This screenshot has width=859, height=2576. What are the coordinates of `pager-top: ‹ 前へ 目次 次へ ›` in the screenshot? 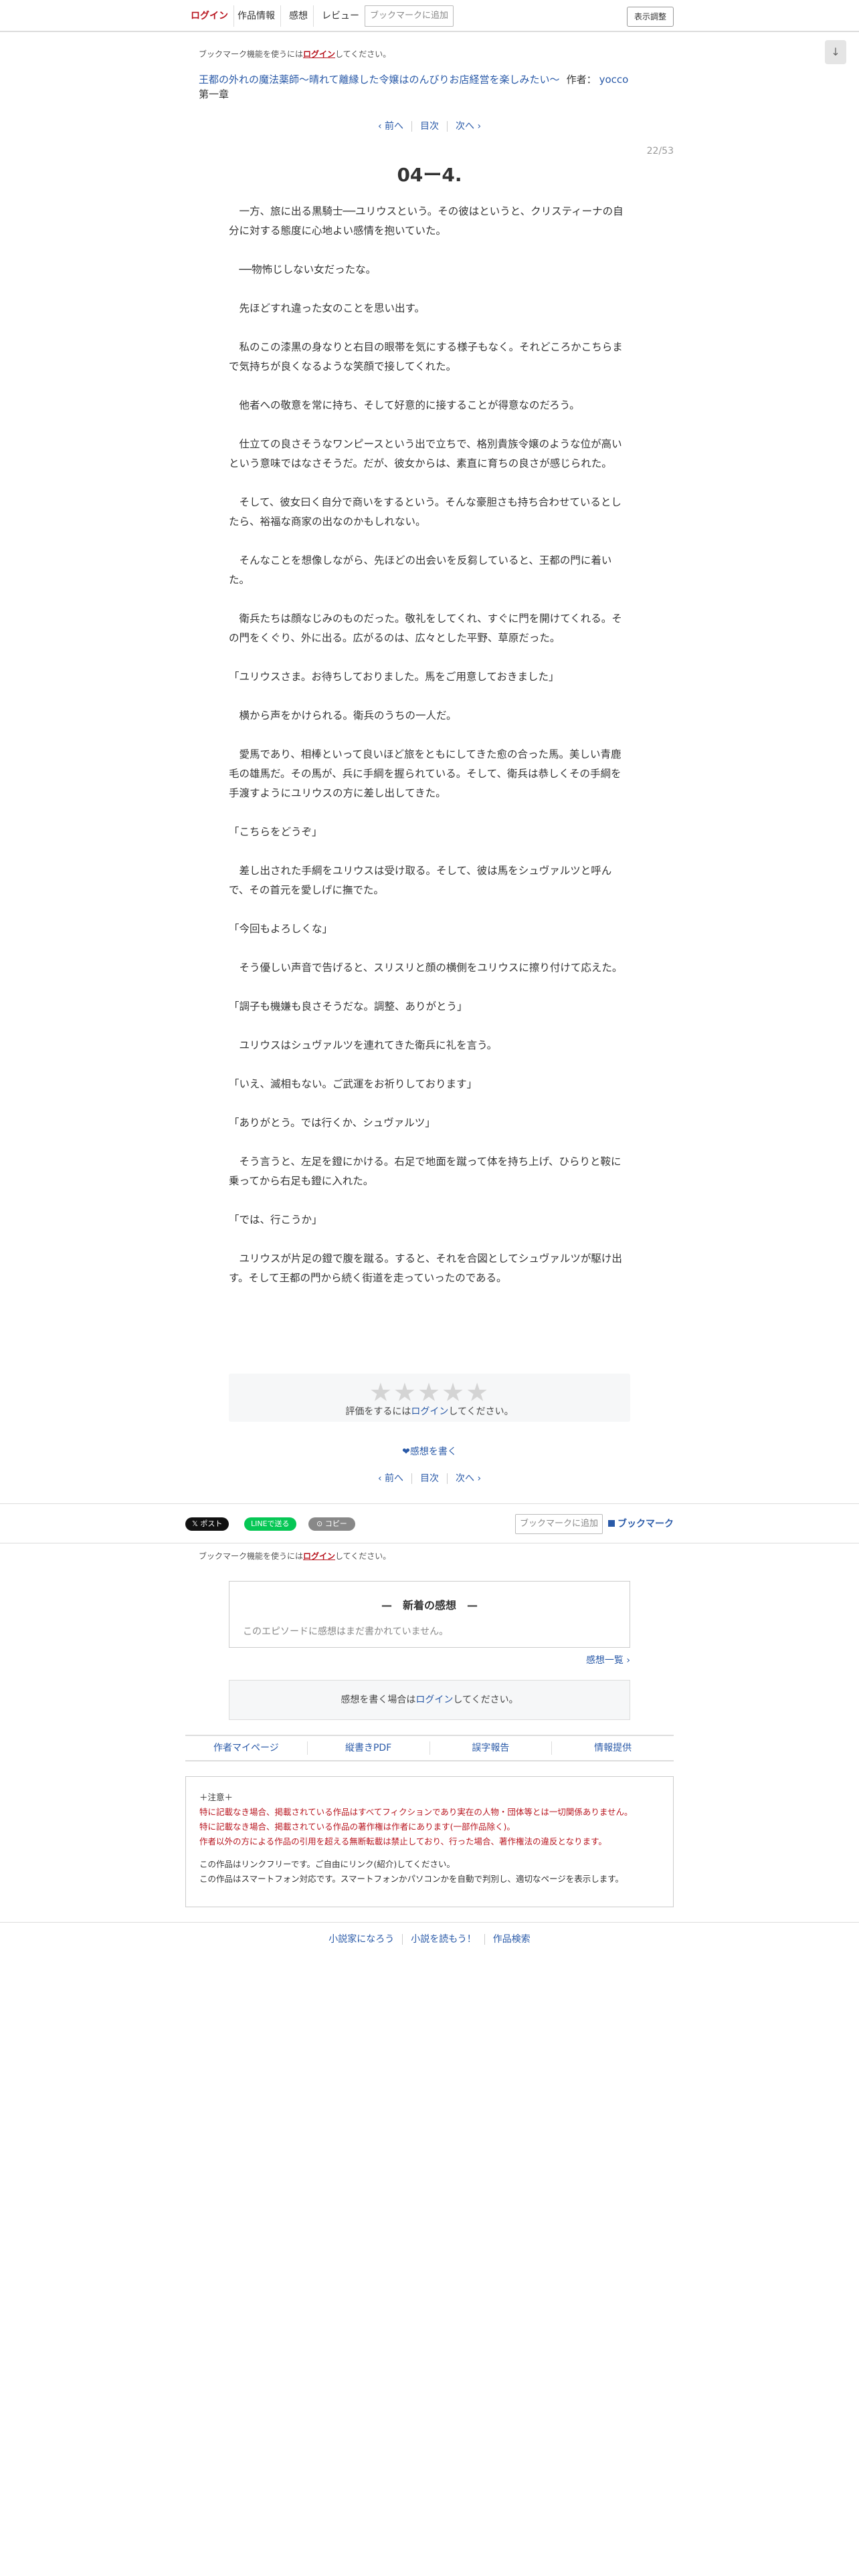 It's located at (429, 126).